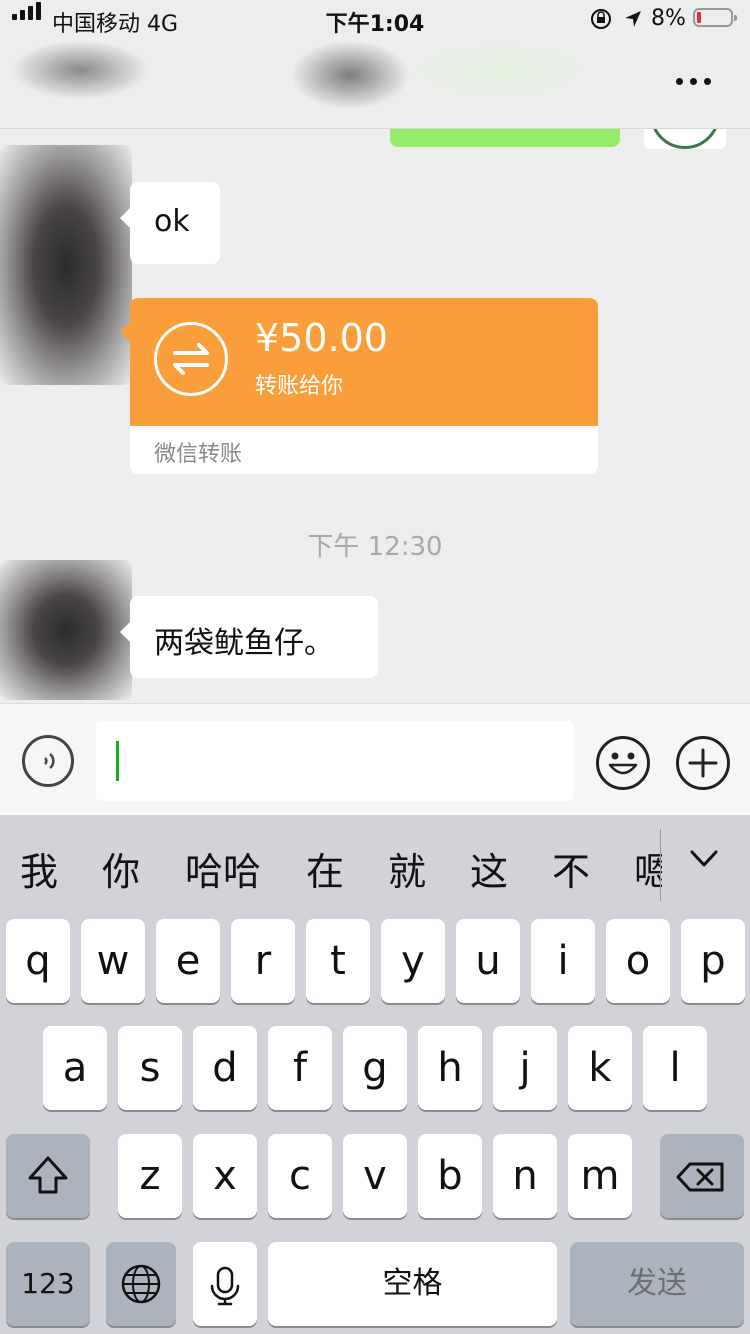  I want to click on backspace-icon, so click(700, 1177).